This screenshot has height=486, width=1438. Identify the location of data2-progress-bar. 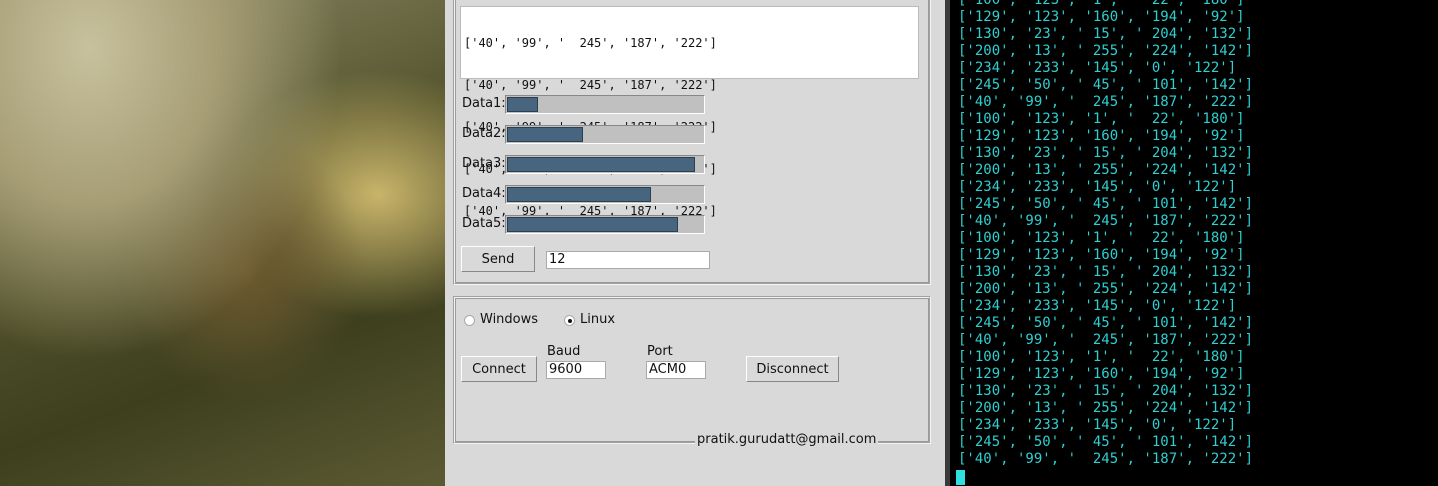
(605, 134).